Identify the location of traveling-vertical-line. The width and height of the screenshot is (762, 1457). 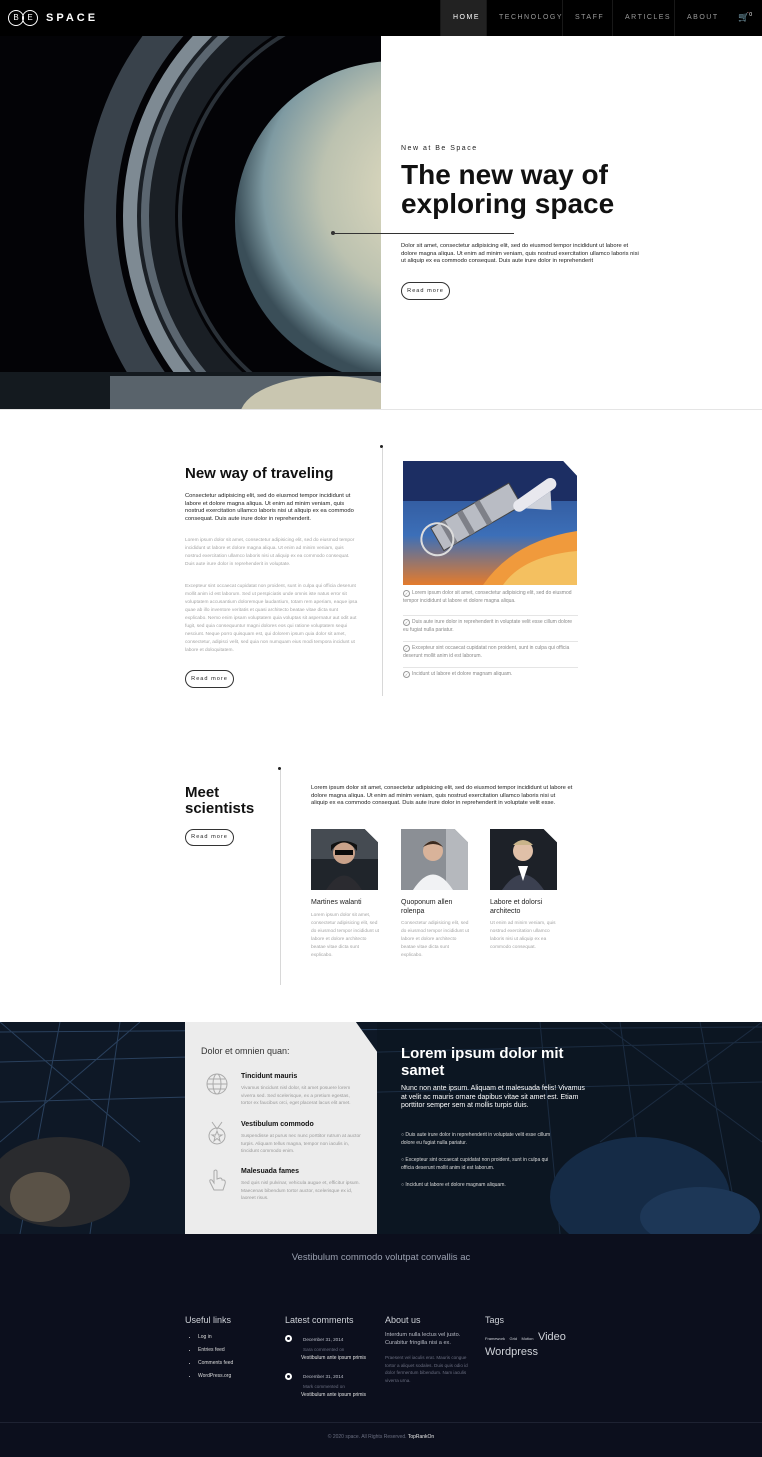
(382, 572).